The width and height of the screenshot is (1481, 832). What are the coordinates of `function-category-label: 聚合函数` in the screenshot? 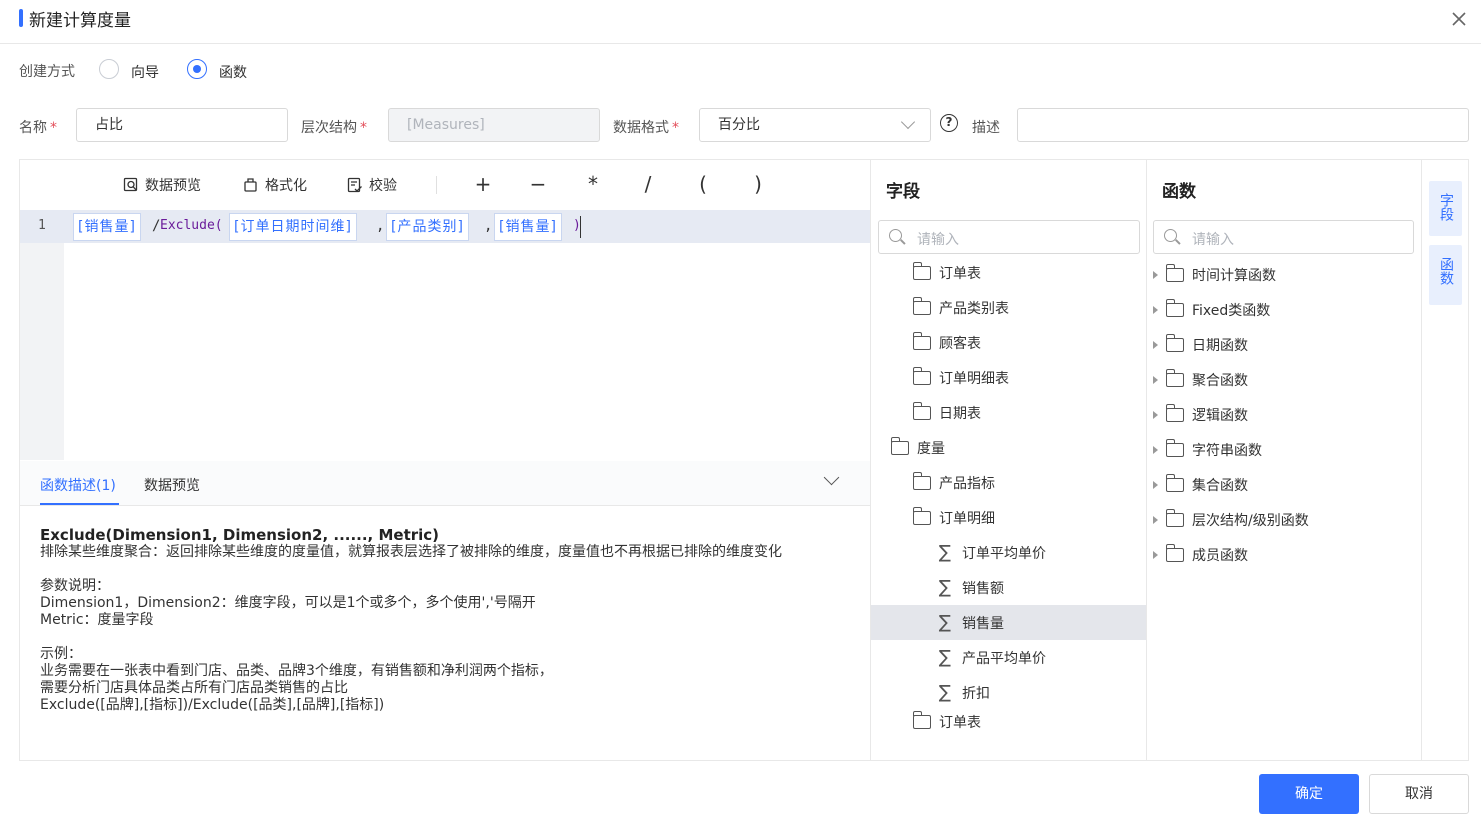 It's located at (1220, 380).